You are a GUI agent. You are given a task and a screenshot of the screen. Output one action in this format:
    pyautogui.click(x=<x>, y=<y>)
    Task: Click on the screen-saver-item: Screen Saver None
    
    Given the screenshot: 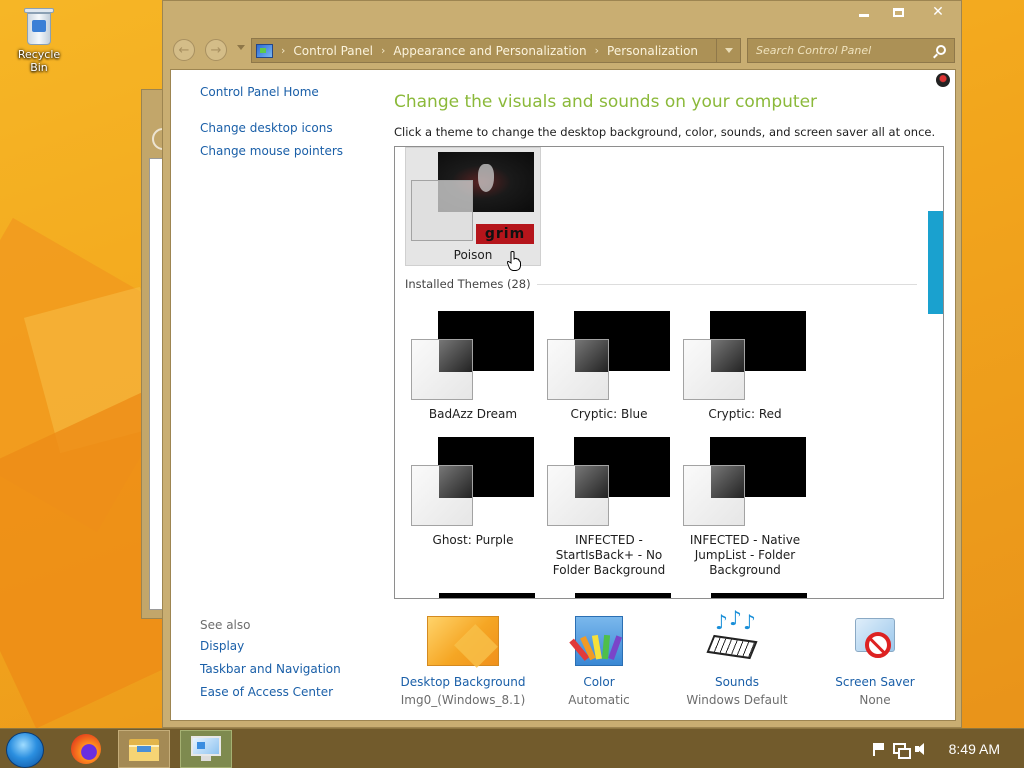 What is the action you would take?
    pyautogui.click(x=875, y=663)
    